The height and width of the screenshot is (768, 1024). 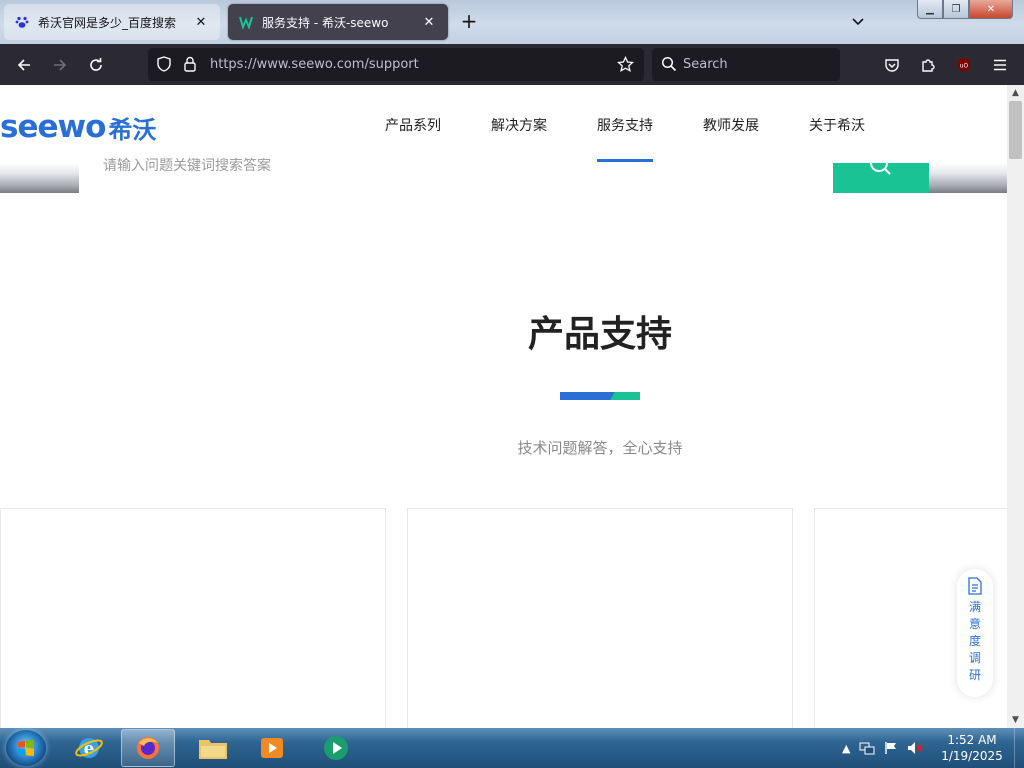 I want to click on arrow-right-icon, so click(x=60, y=65).